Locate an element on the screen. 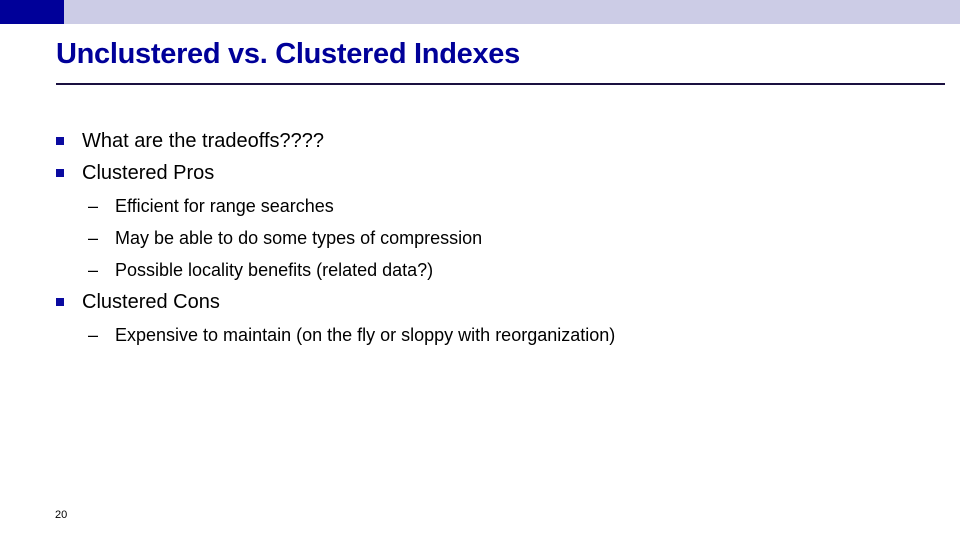 This screenshot has height=540, width=960. page-number: 20 is located at coordinates (61, 515).